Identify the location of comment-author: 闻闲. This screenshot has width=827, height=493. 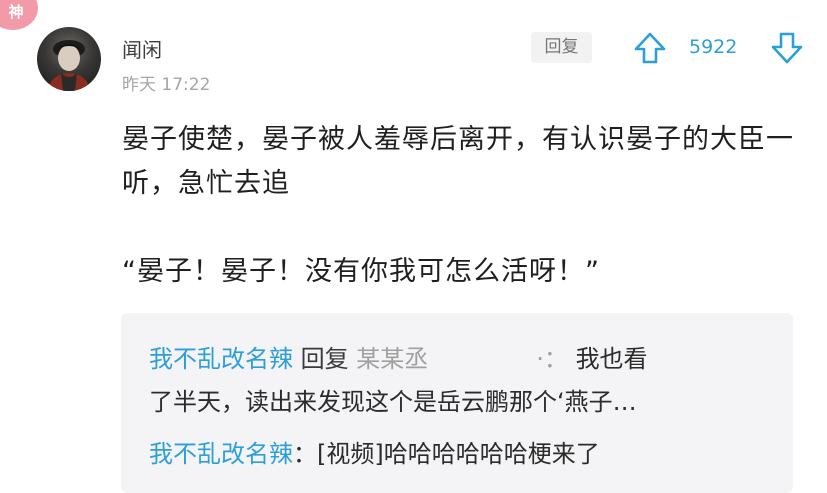
(142, 48).